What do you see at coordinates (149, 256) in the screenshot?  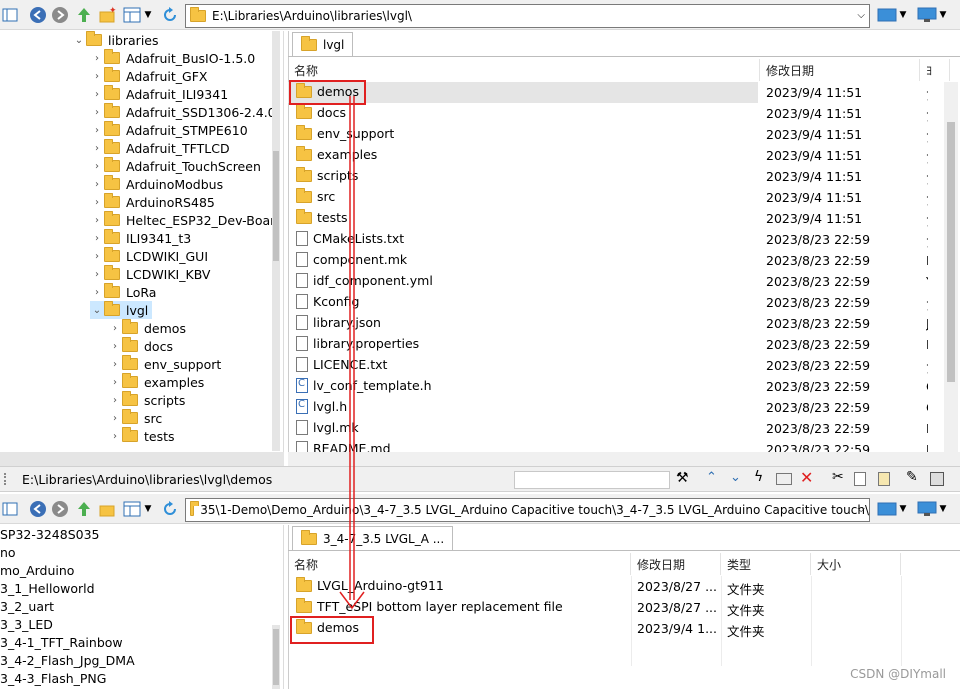 I see `tree-item: › LCDWIKI_GUI` at bounding box center [149, 256].